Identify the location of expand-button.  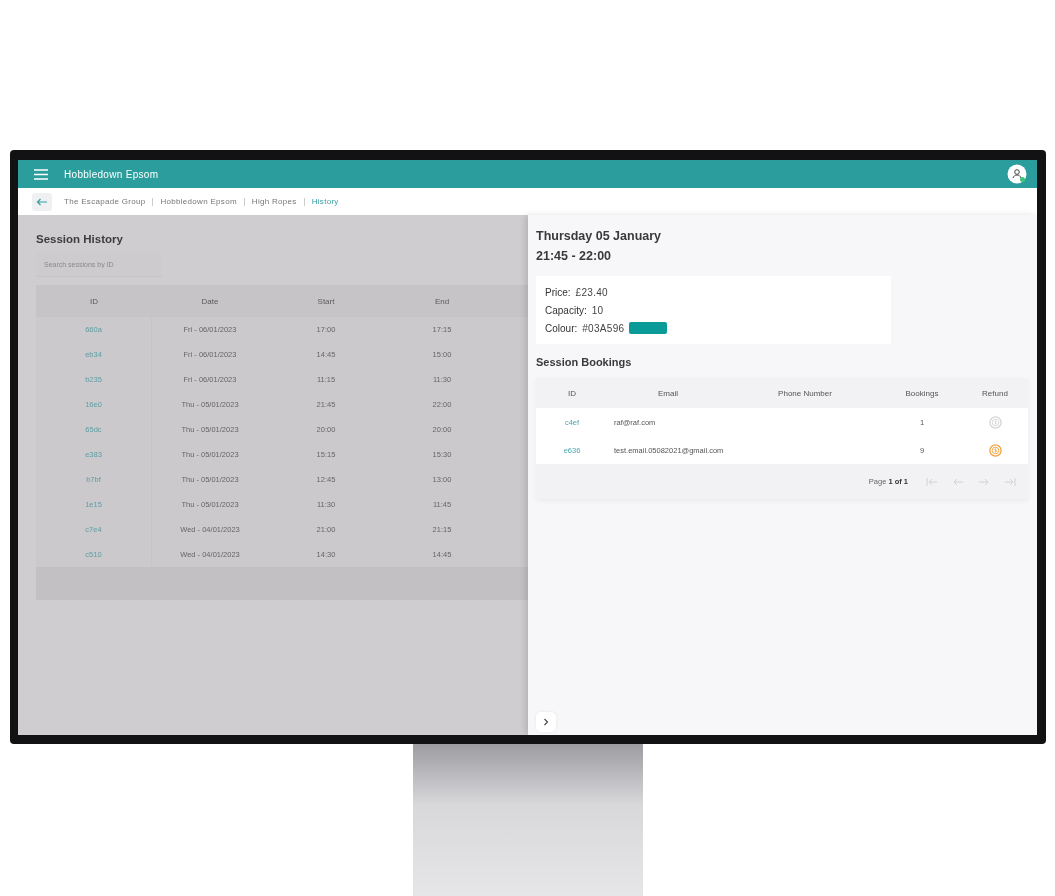
(546, 722).